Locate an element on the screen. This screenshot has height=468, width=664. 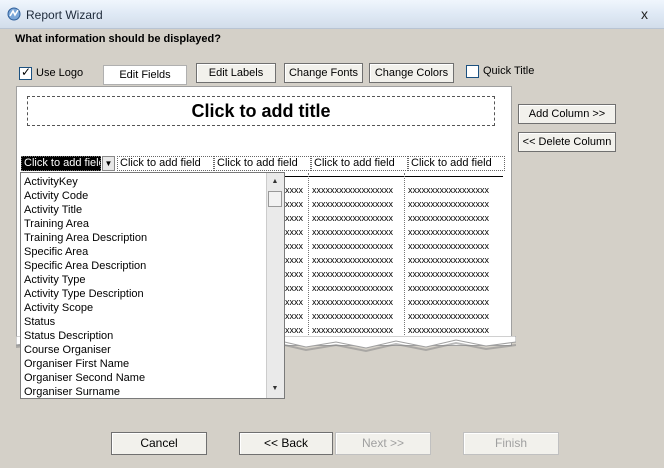
window-titlebar: Report Wizard x is located at coordinates (332, 14).